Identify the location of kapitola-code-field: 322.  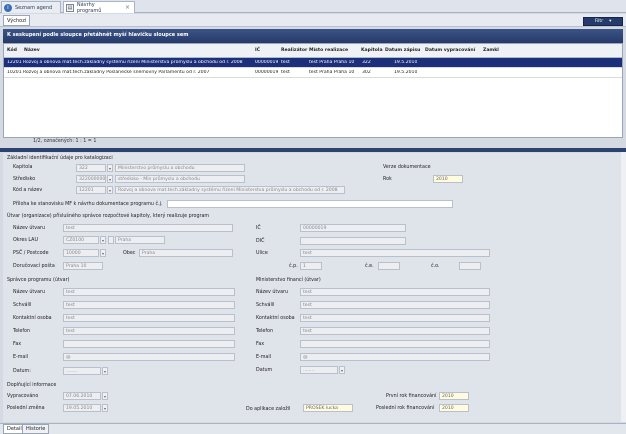
(91, 168).